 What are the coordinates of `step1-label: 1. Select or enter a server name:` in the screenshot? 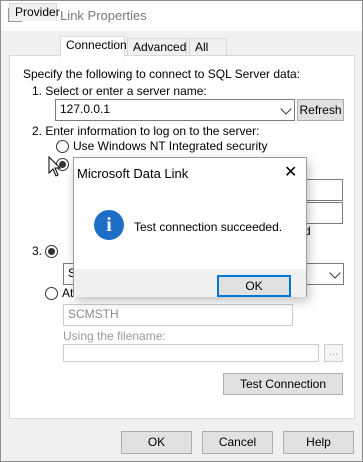 It's located at (119, 91).